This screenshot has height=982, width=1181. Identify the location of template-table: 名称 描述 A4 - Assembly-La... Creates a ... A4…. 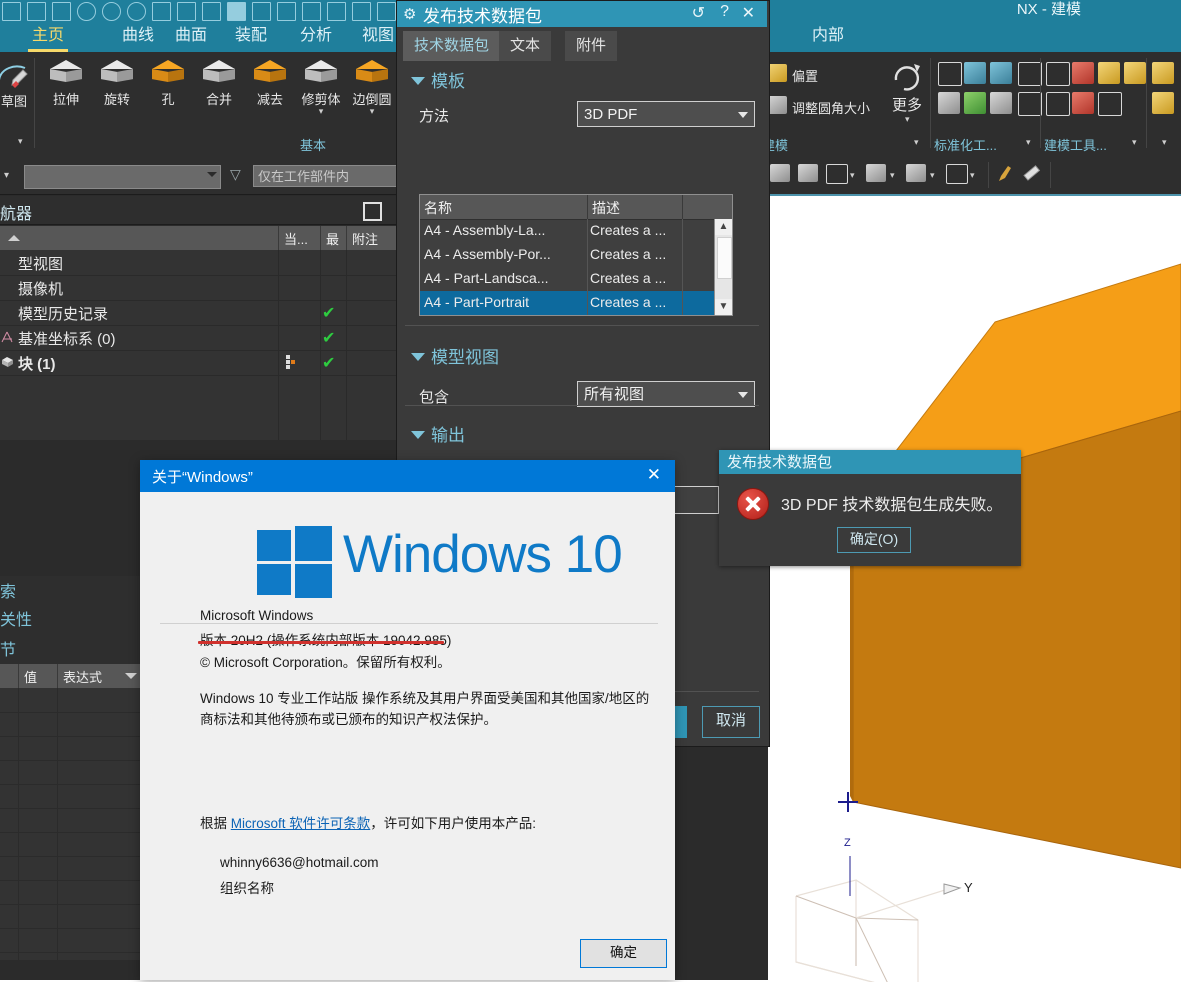
(576, 255).